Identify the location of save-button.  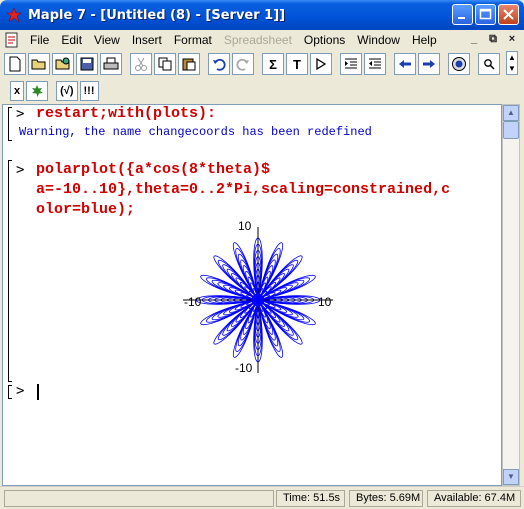
(87, 64).